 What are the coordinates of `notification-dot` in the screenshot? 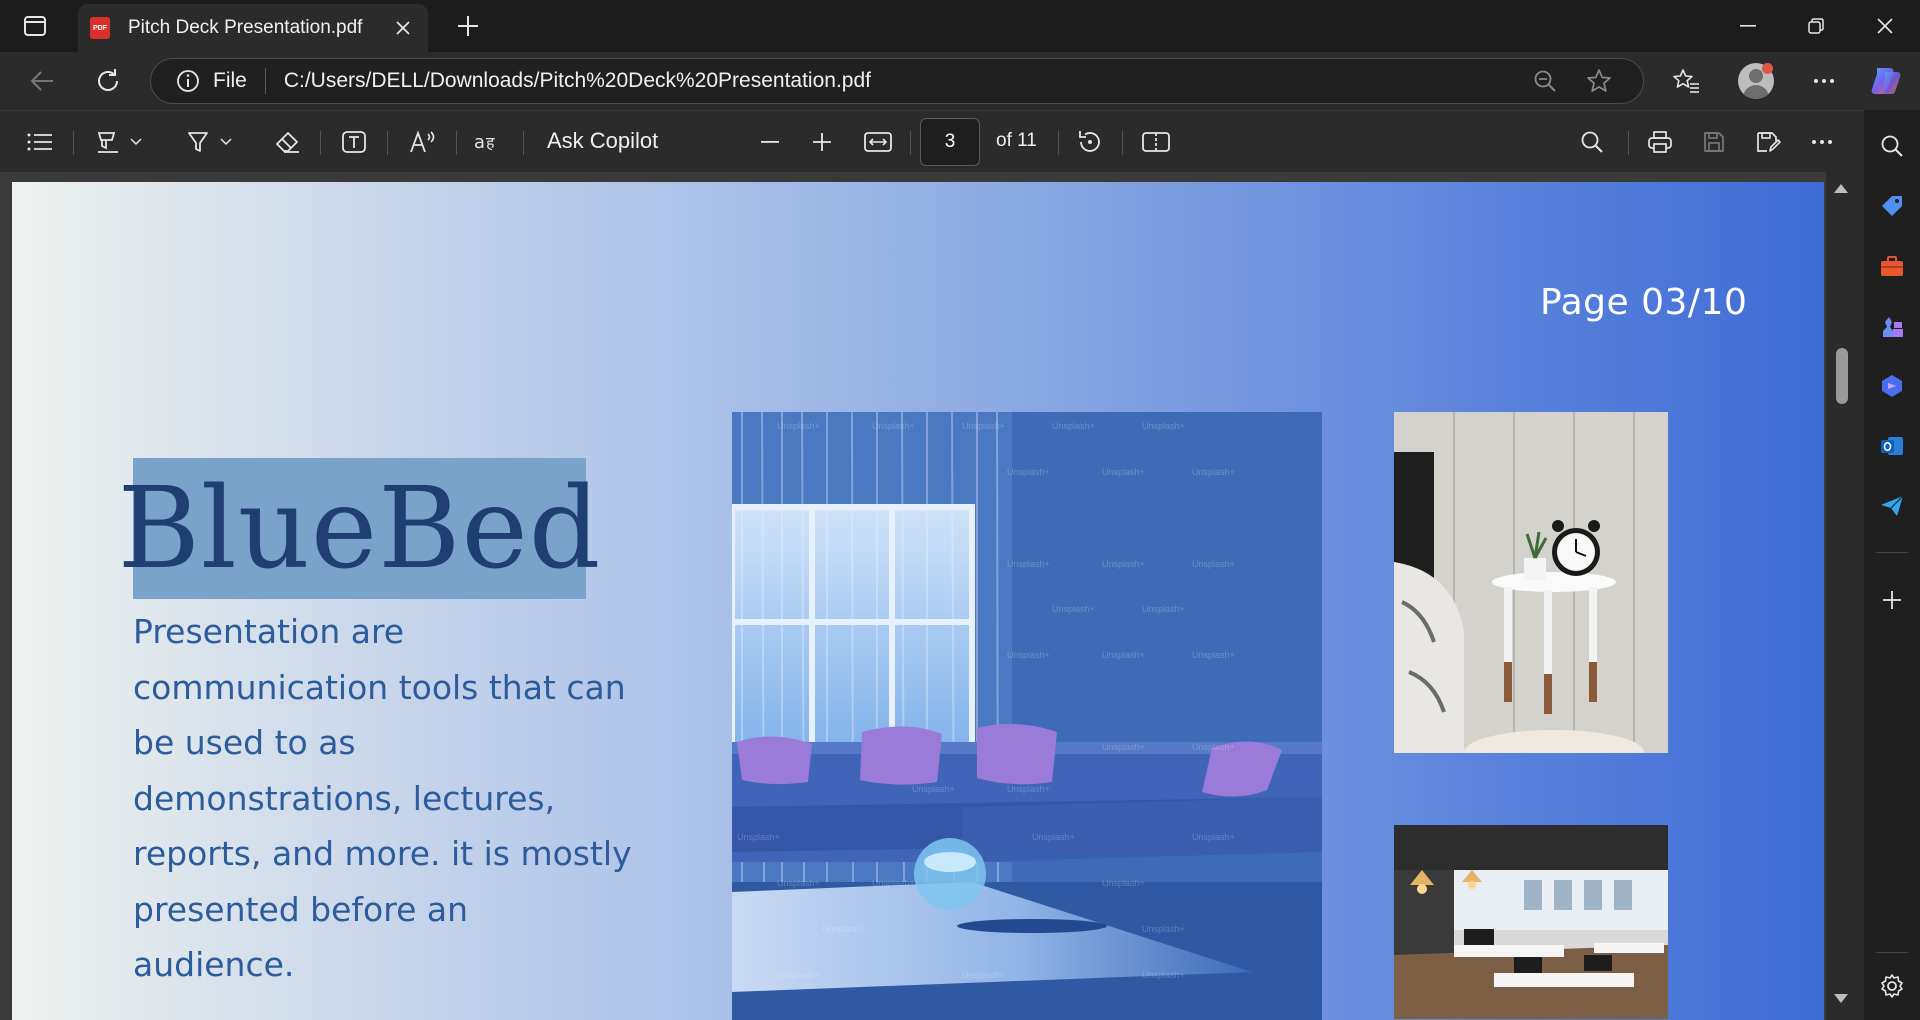 It's located at (1767, 68).